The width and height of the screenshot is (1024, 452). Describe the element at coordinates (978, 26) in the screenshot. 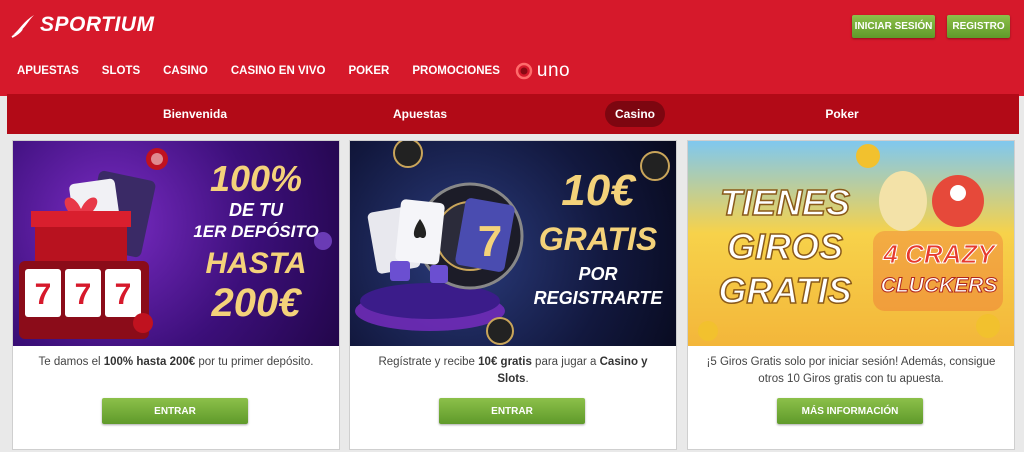

I see `register-button: REGISTRO` at that location.